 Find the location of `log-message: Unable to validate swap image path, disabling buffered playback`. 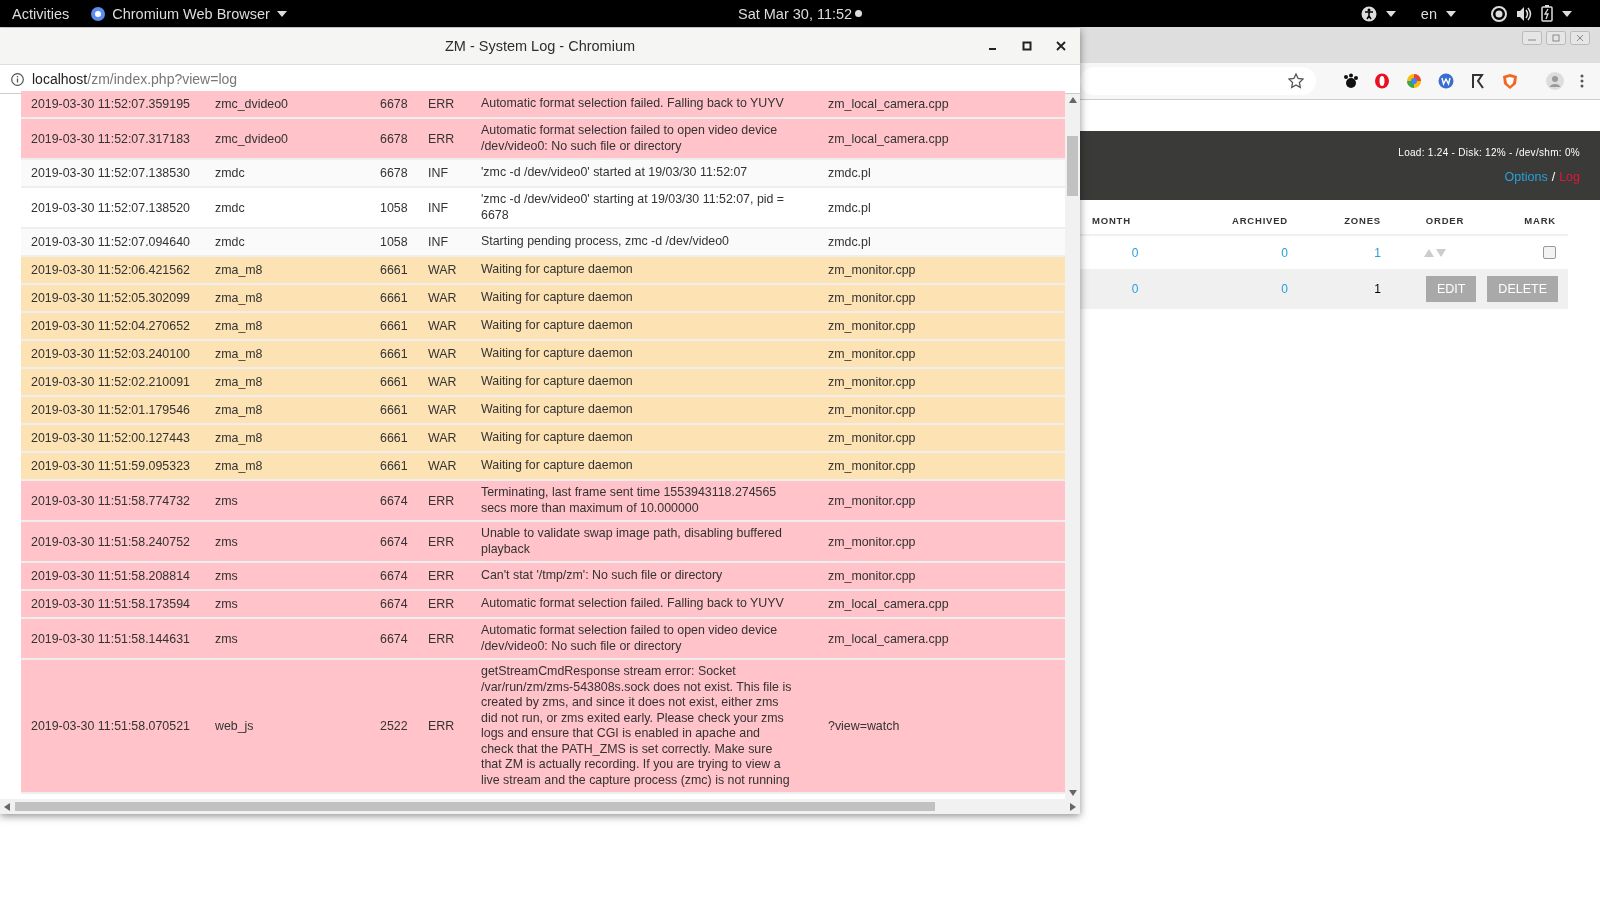

log-message: Unable to validate swap image path, disabling buffered playback is located at coordinates (631, 541).